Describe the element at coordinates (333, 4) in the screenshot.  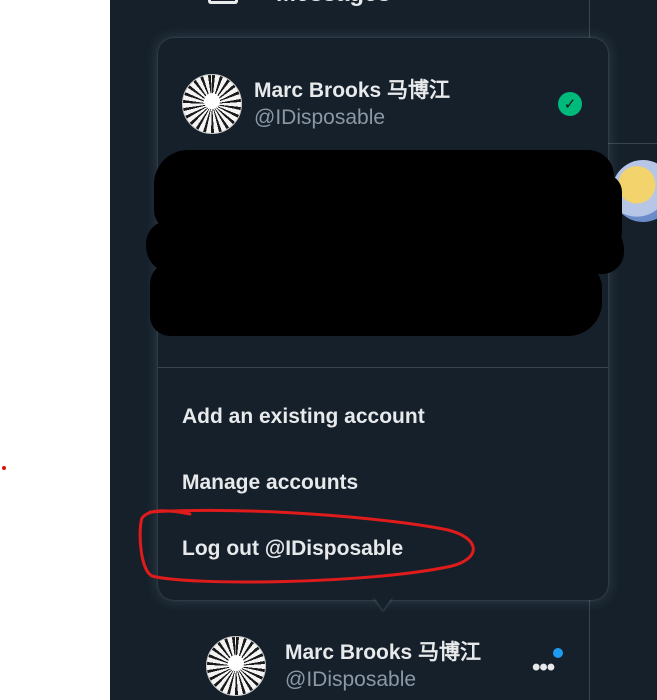
I see `nav-messages-label: Messages` at that location.